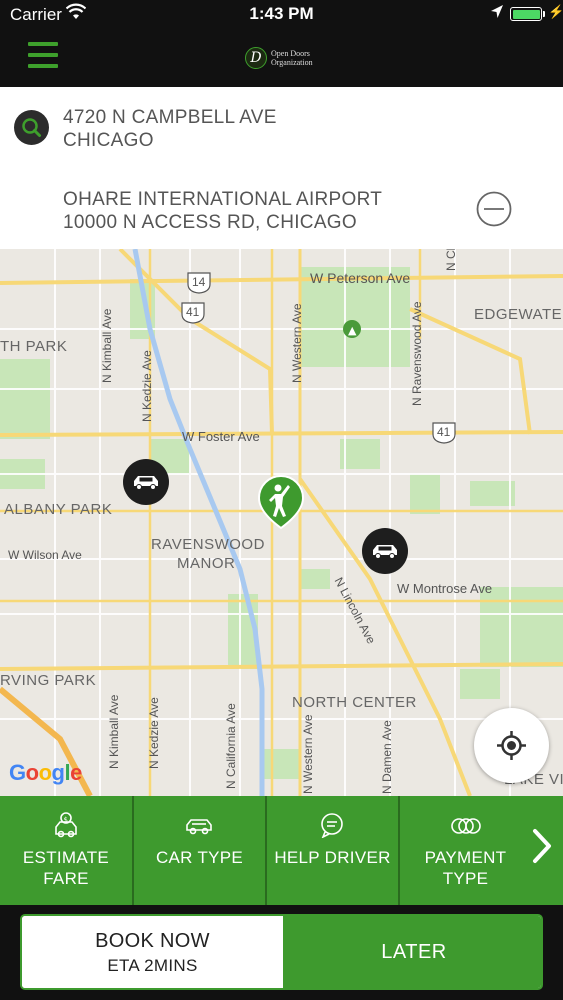 The width and height of the screenshot is (563, 1000). I want to click on destination-line2: 10000 N ACCESS RD, CHICAGO, so click(210, 222).